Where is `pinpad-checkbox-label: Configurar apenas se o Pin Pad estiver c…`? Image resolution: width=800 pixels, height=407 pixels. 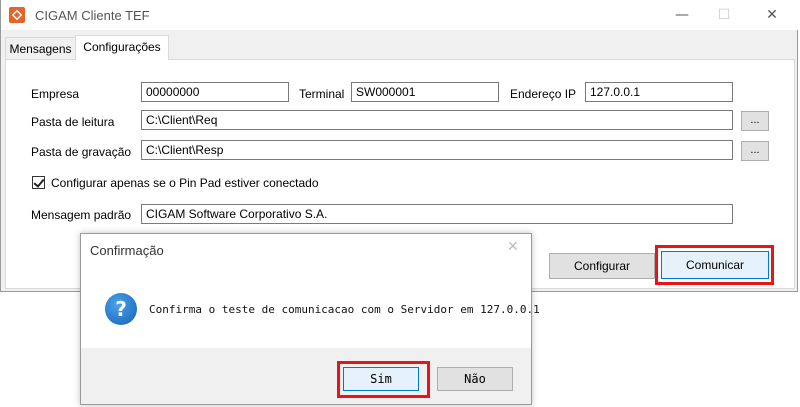 pinpad-checkbox-label: Configurar apenas se o Pin Pad estiver c… is located at coordinates (185, 183).